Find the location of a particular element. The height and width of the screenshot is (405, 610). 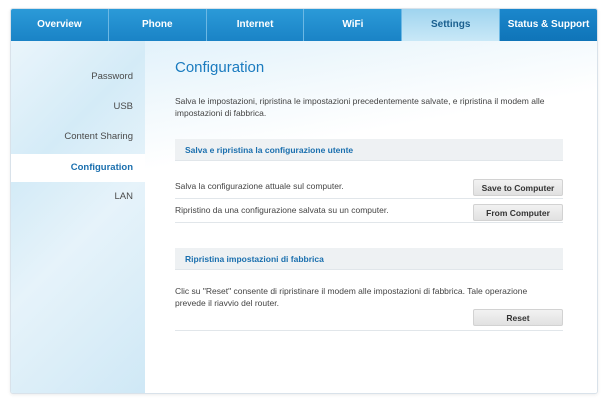

reset-button: Reset is located at coordinates (518, 317).